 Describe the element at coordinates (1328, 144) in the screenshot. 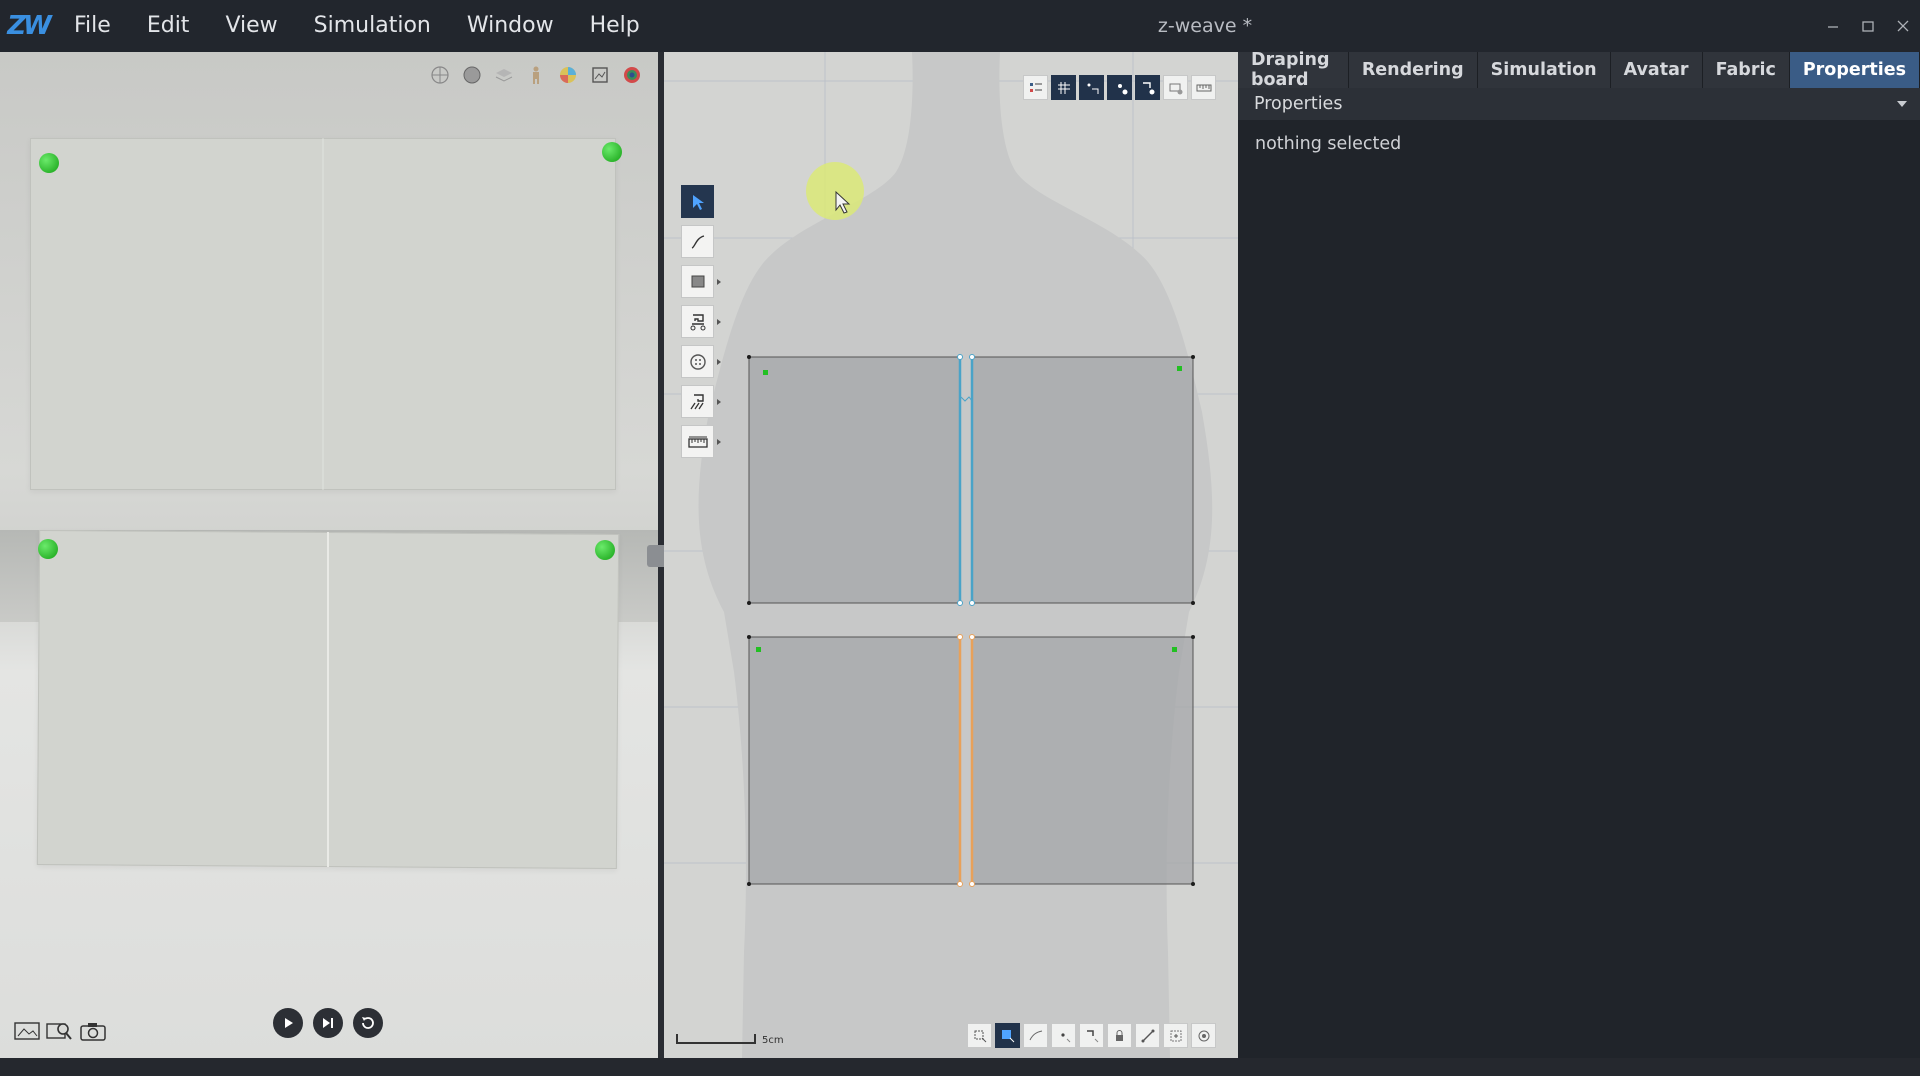

I see `empty-selection-text: nothing selected` at that location.